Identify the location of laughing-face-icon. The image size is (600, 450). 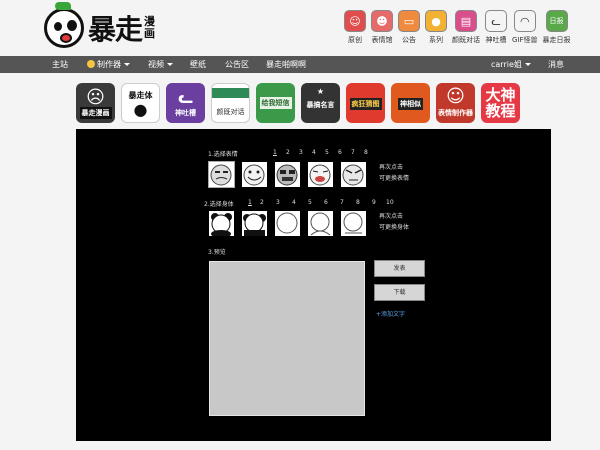
(320, 175).